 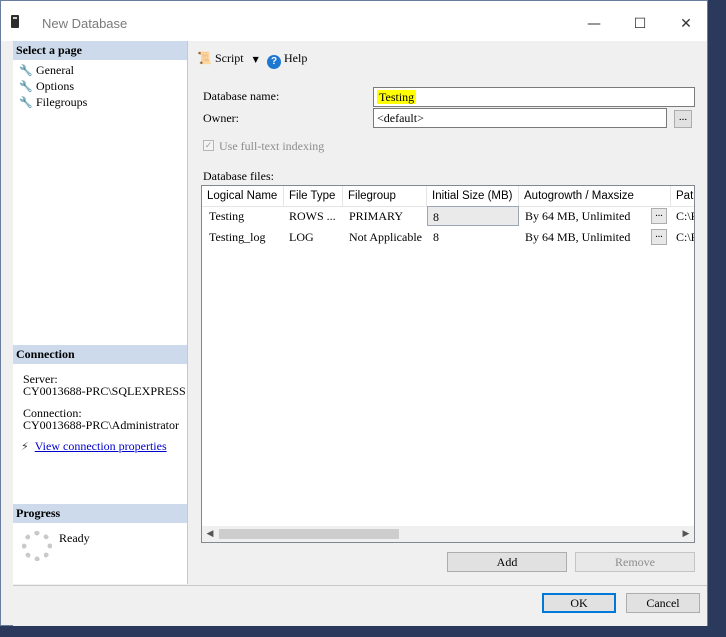 What do you see at coordinates (37, 546) in the screenshot?
I see `progress-spinner-icon` at bounding box center [37, 546].